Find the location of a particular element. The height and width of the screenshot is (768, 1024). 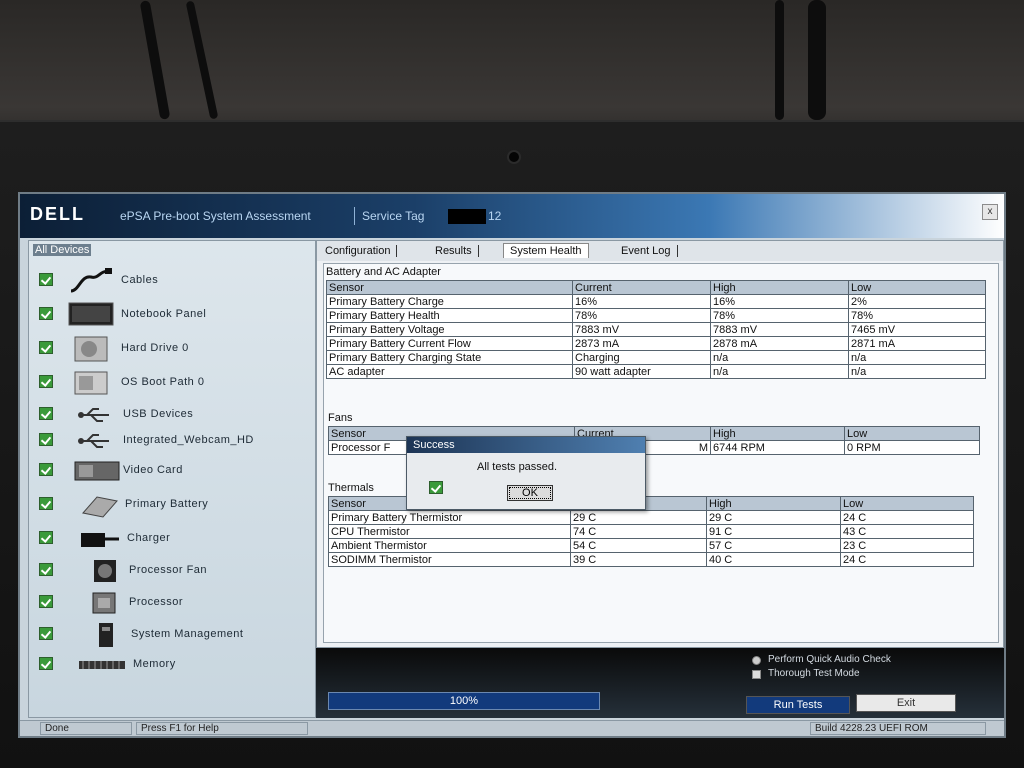

device-label: Processor Fan is located at coordinates (168, 570).